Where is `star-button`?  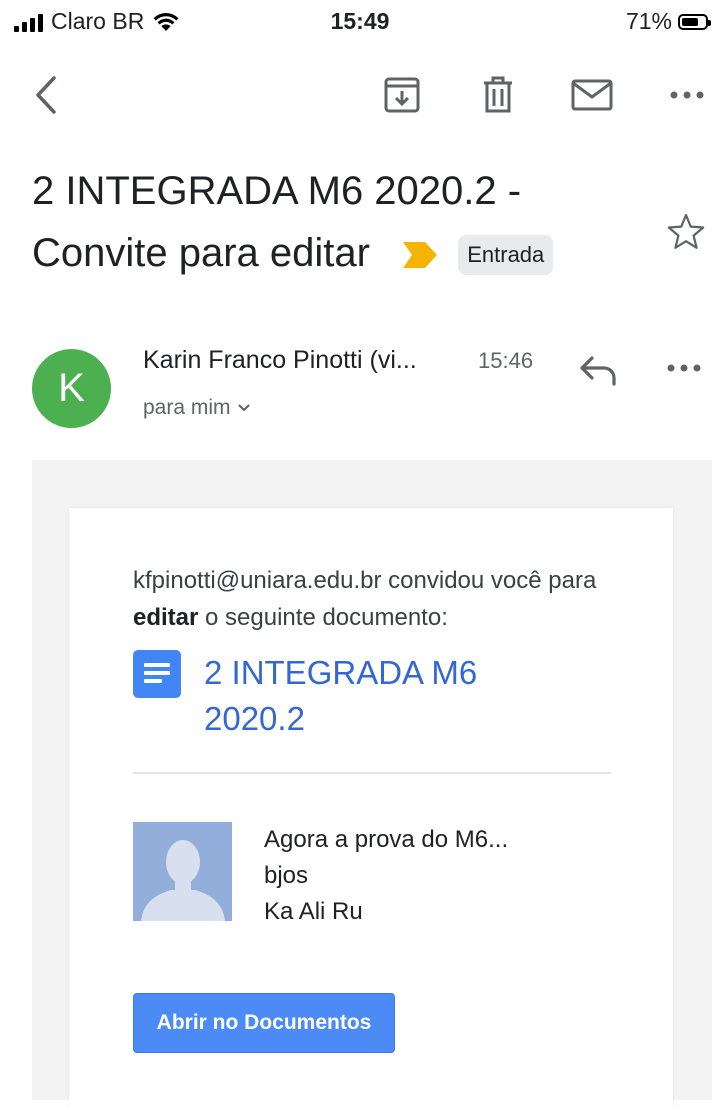
star-button is located at coordinates (686, 234).